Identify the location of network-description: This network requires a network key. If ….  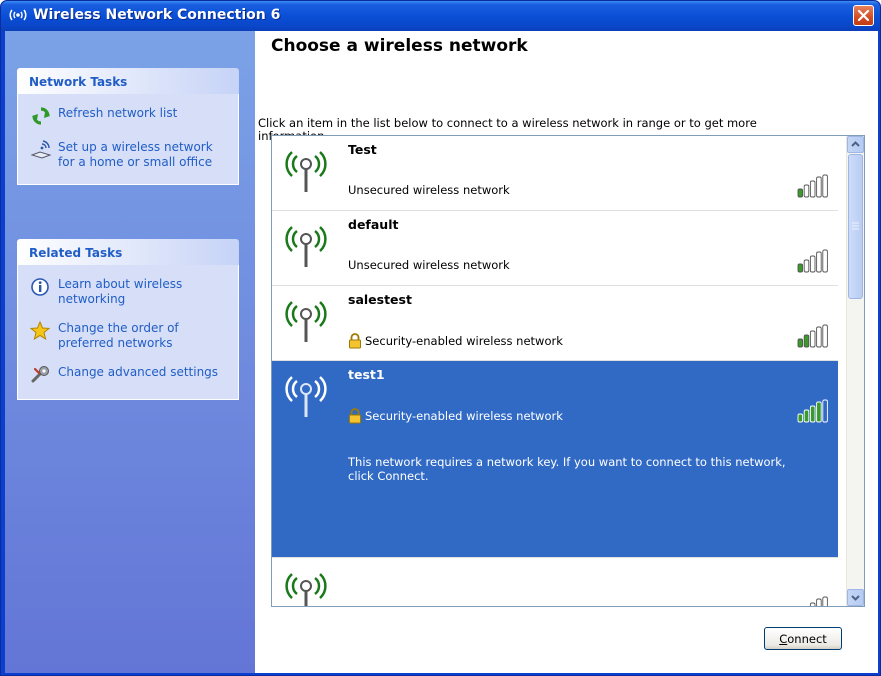
(567, 469).